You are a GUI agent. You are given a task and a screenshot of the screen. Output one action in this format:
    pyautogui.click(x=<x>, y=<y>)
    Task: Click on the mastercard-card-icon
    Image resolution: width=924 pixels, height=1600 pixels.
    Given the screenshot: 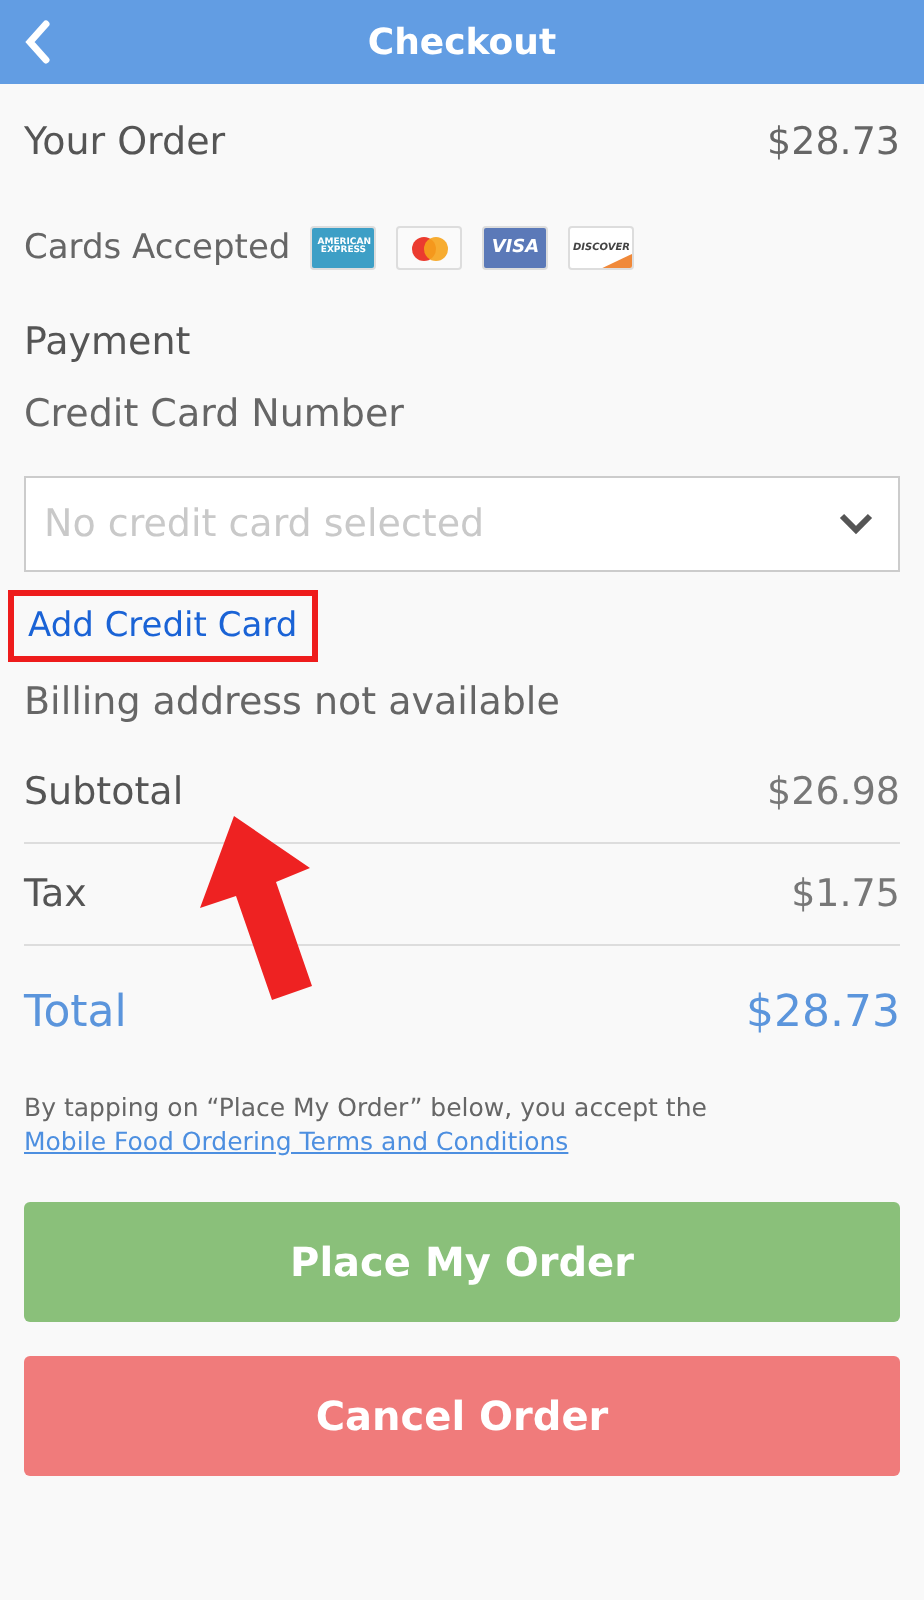 What is the action you would take?
    pyautogui.click(x=429, y=248)
    